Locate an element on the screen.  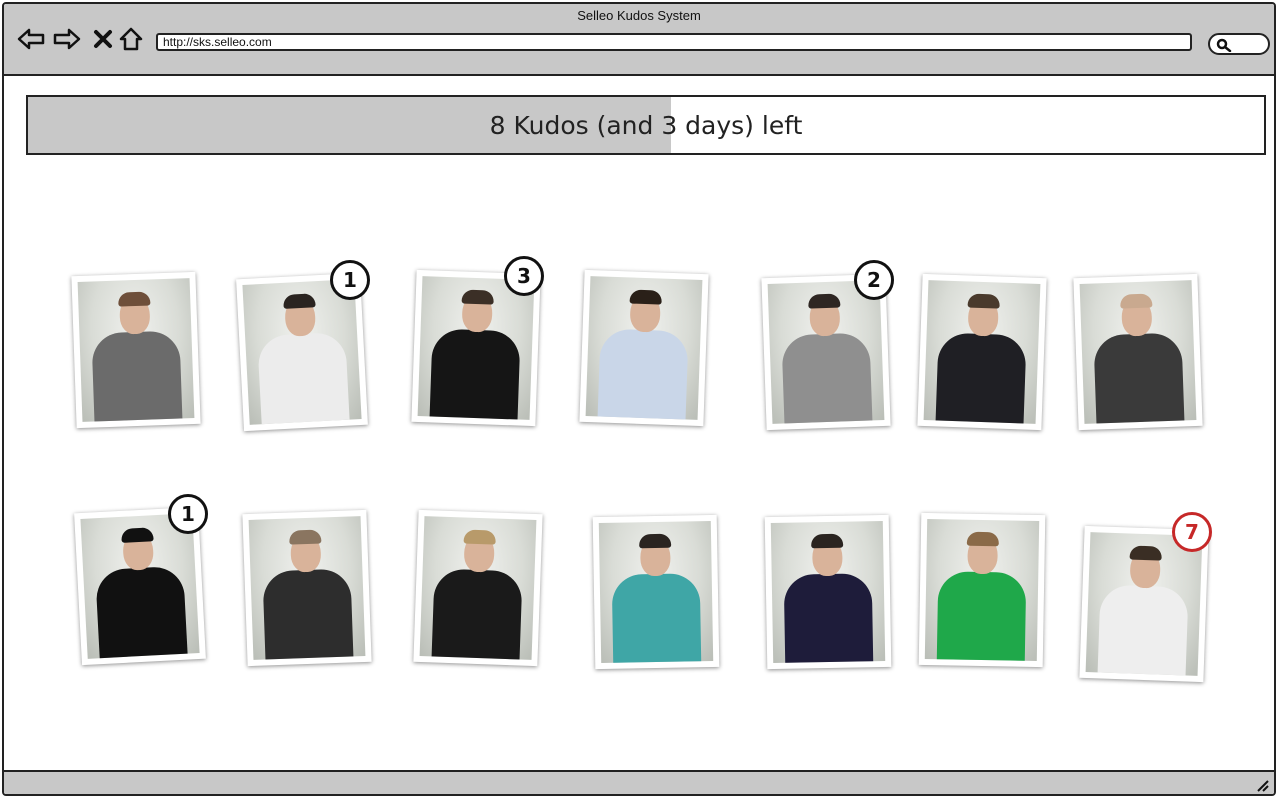
address-bar: http://sks.selleo.com is located at coordinates (674, 42).